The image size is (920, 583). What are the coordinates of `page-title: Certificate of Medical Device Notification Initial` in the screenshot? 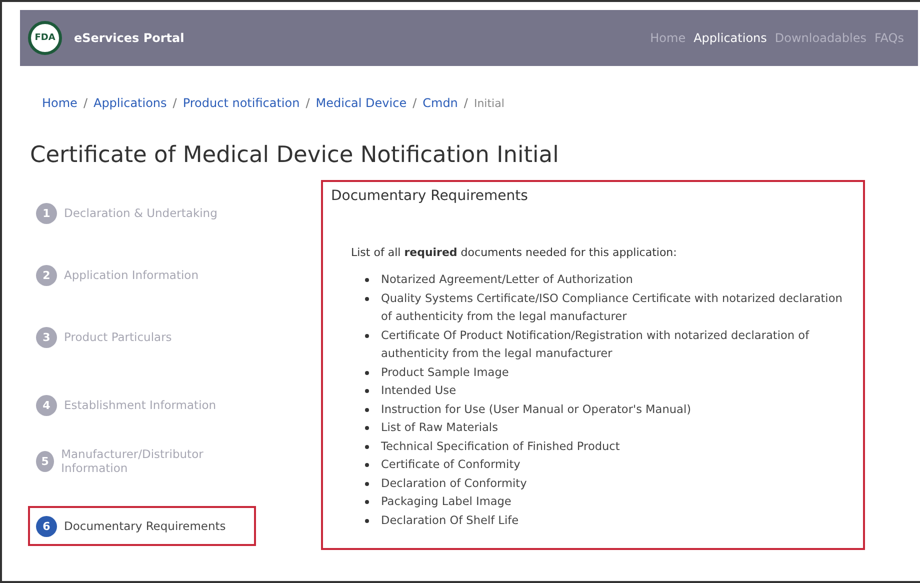 It's located at (295, 155).